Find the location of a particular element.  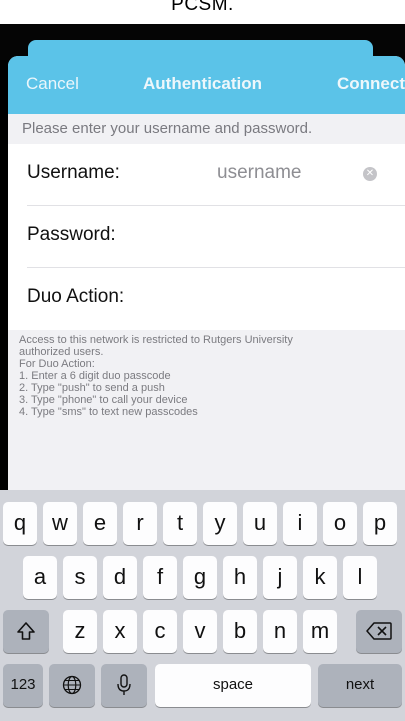

key-t: t is located at coordinates (180, 523).